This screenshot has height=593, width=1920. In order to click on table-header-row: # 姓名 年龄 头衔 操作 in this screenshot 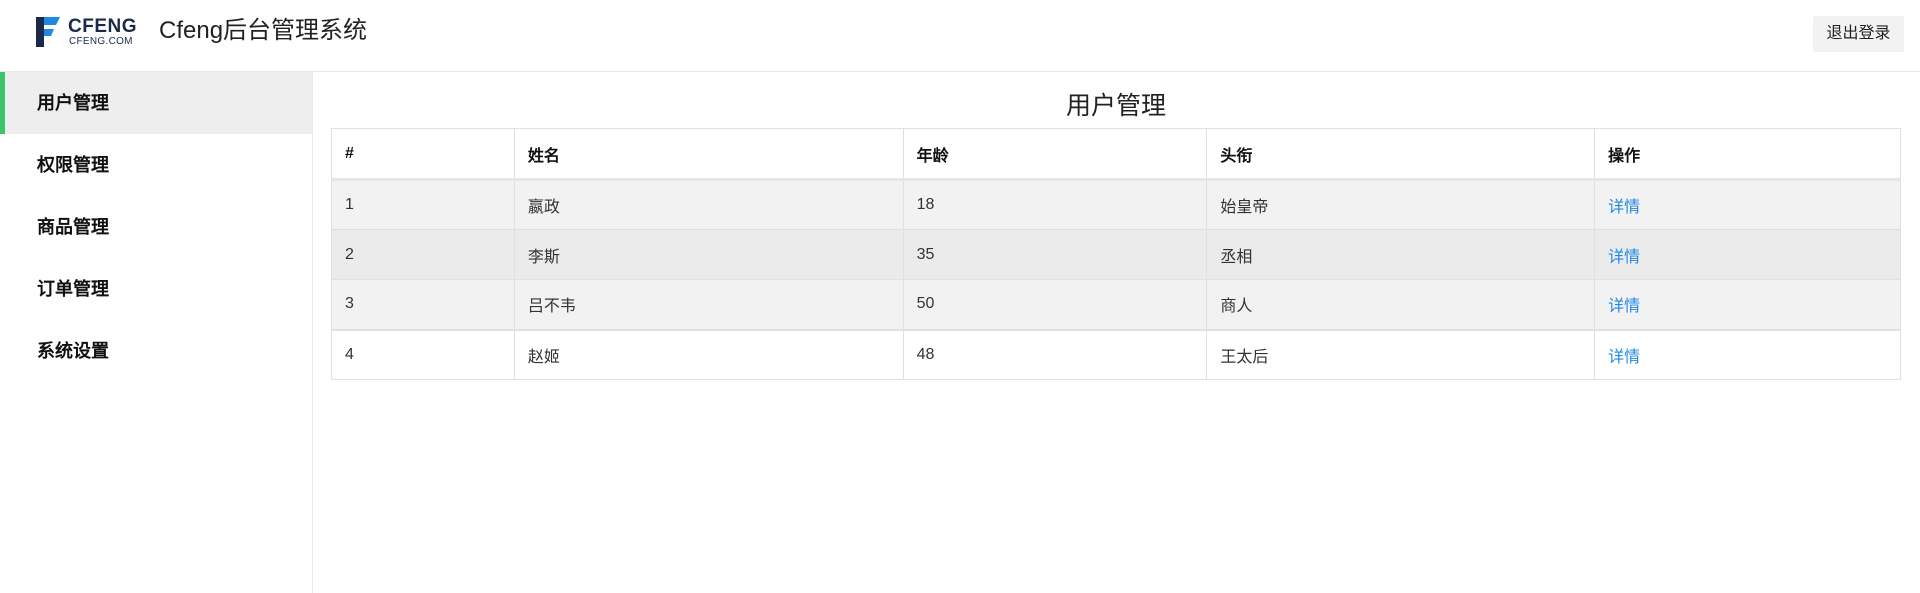, I will do `click(1116, 154)`.